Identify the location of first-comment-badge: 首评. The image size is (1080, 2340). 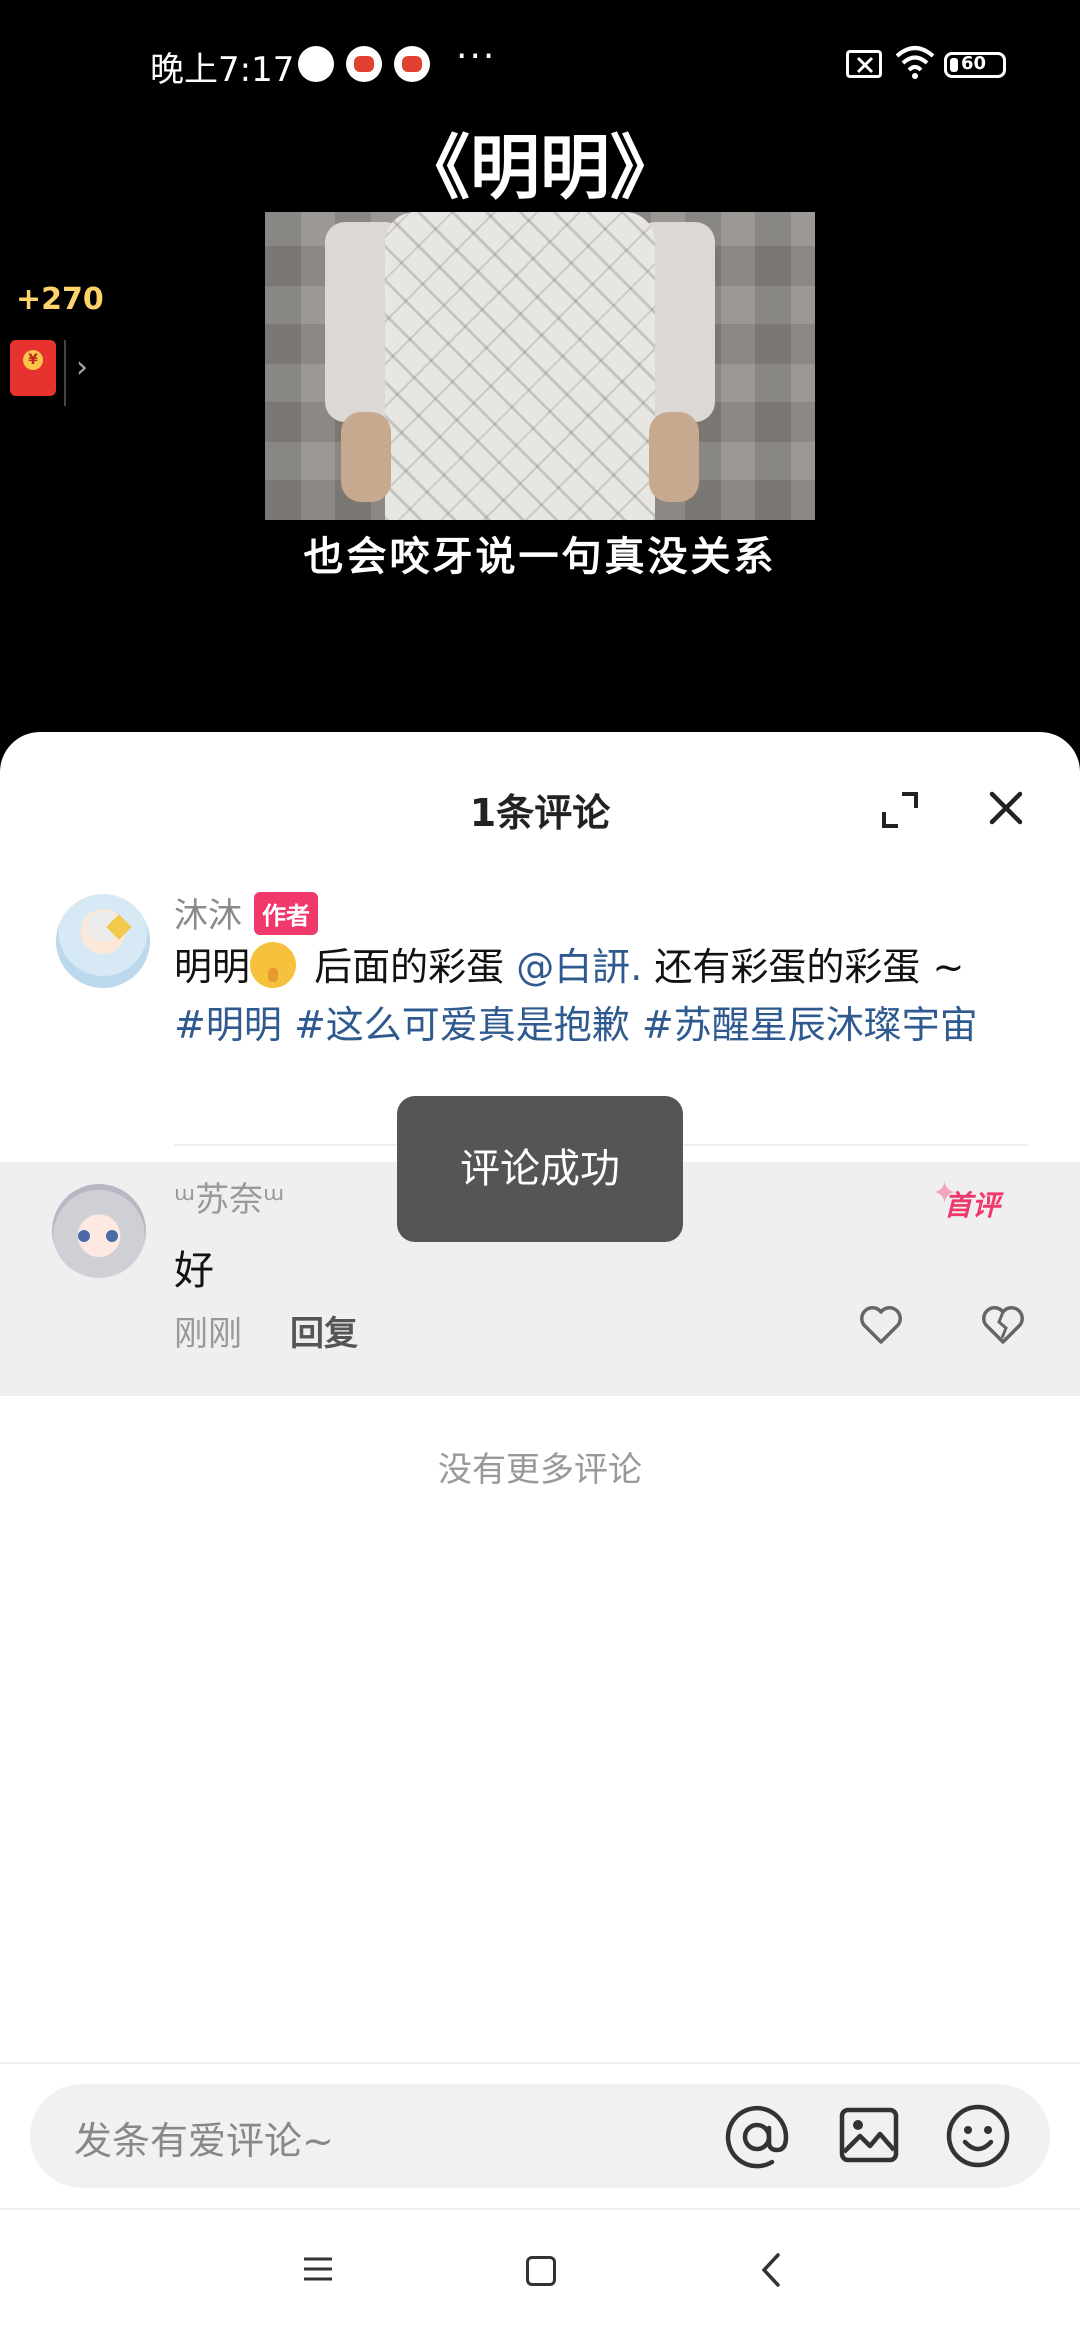
(966, 1200).